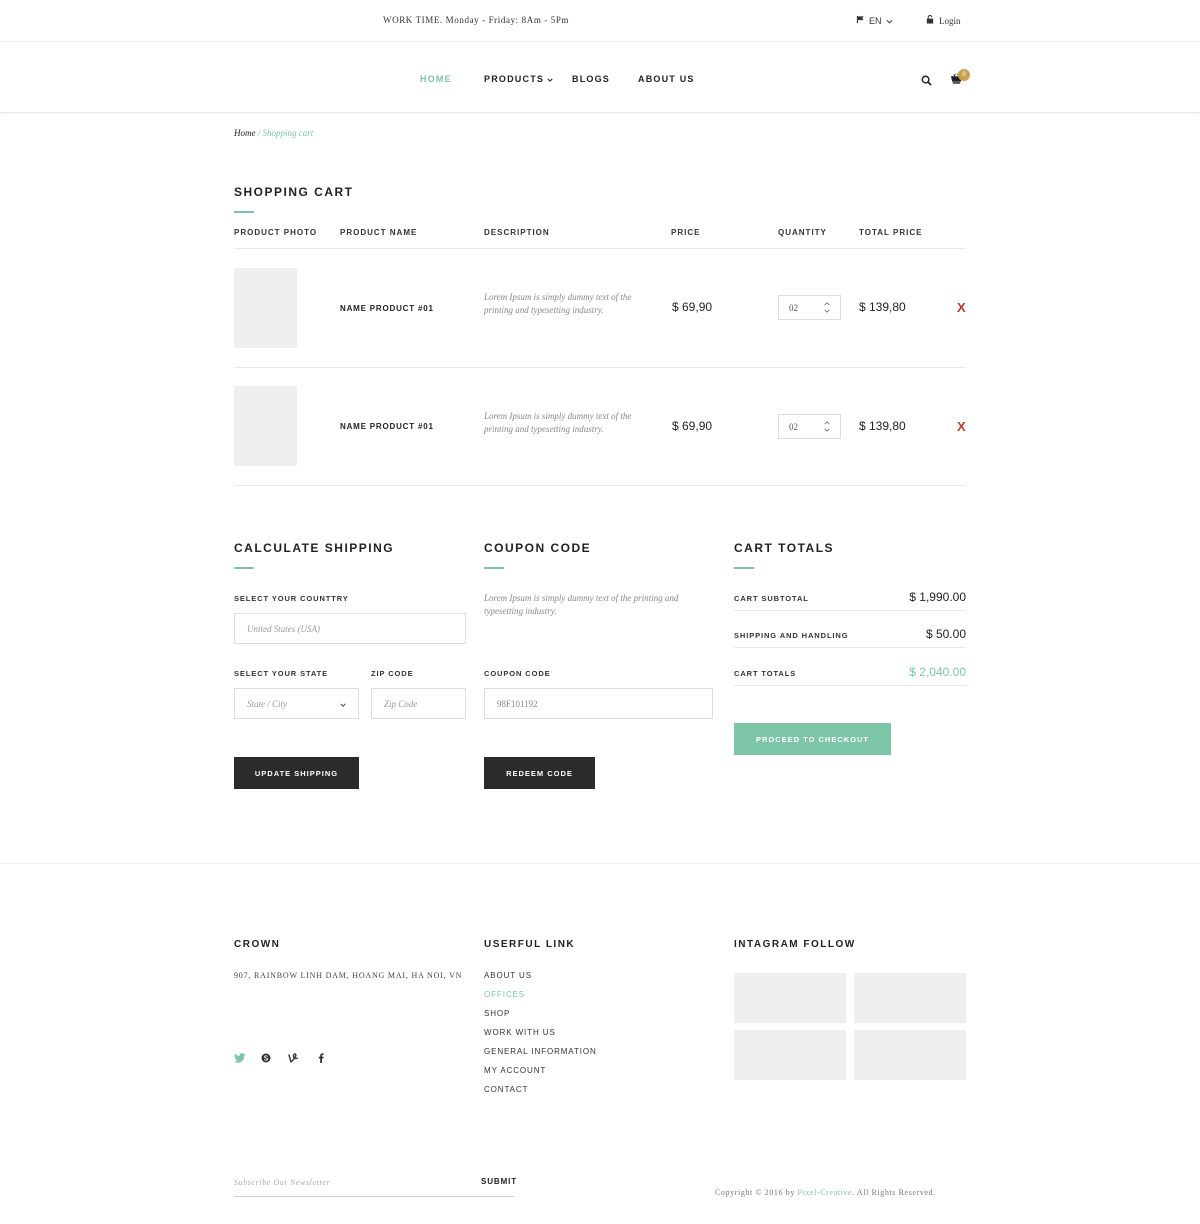 The width and height of the screenshot is (1200, 1224). I want to click on state-select: State / City, so click(296, 703).